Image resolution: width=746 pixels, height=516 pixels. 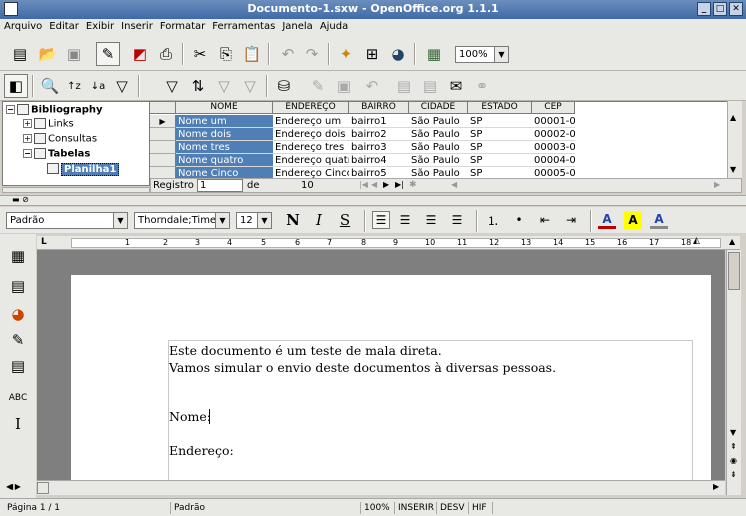 What do you see at coordinates (398, 54) in the screenshot?
I see `gallery-icon: ◕` at bounding box center [398, 54].